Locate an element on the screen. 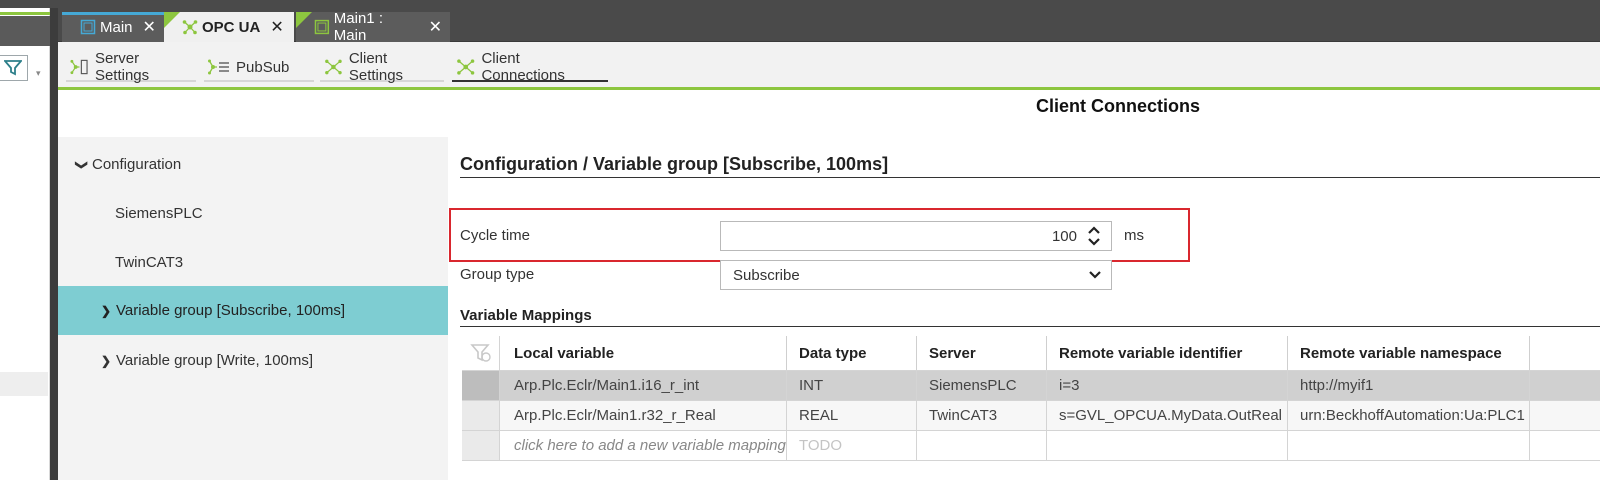 This screenshot has width=1600, height=480. opc-ua-icon is located at coordinates (190, 27).